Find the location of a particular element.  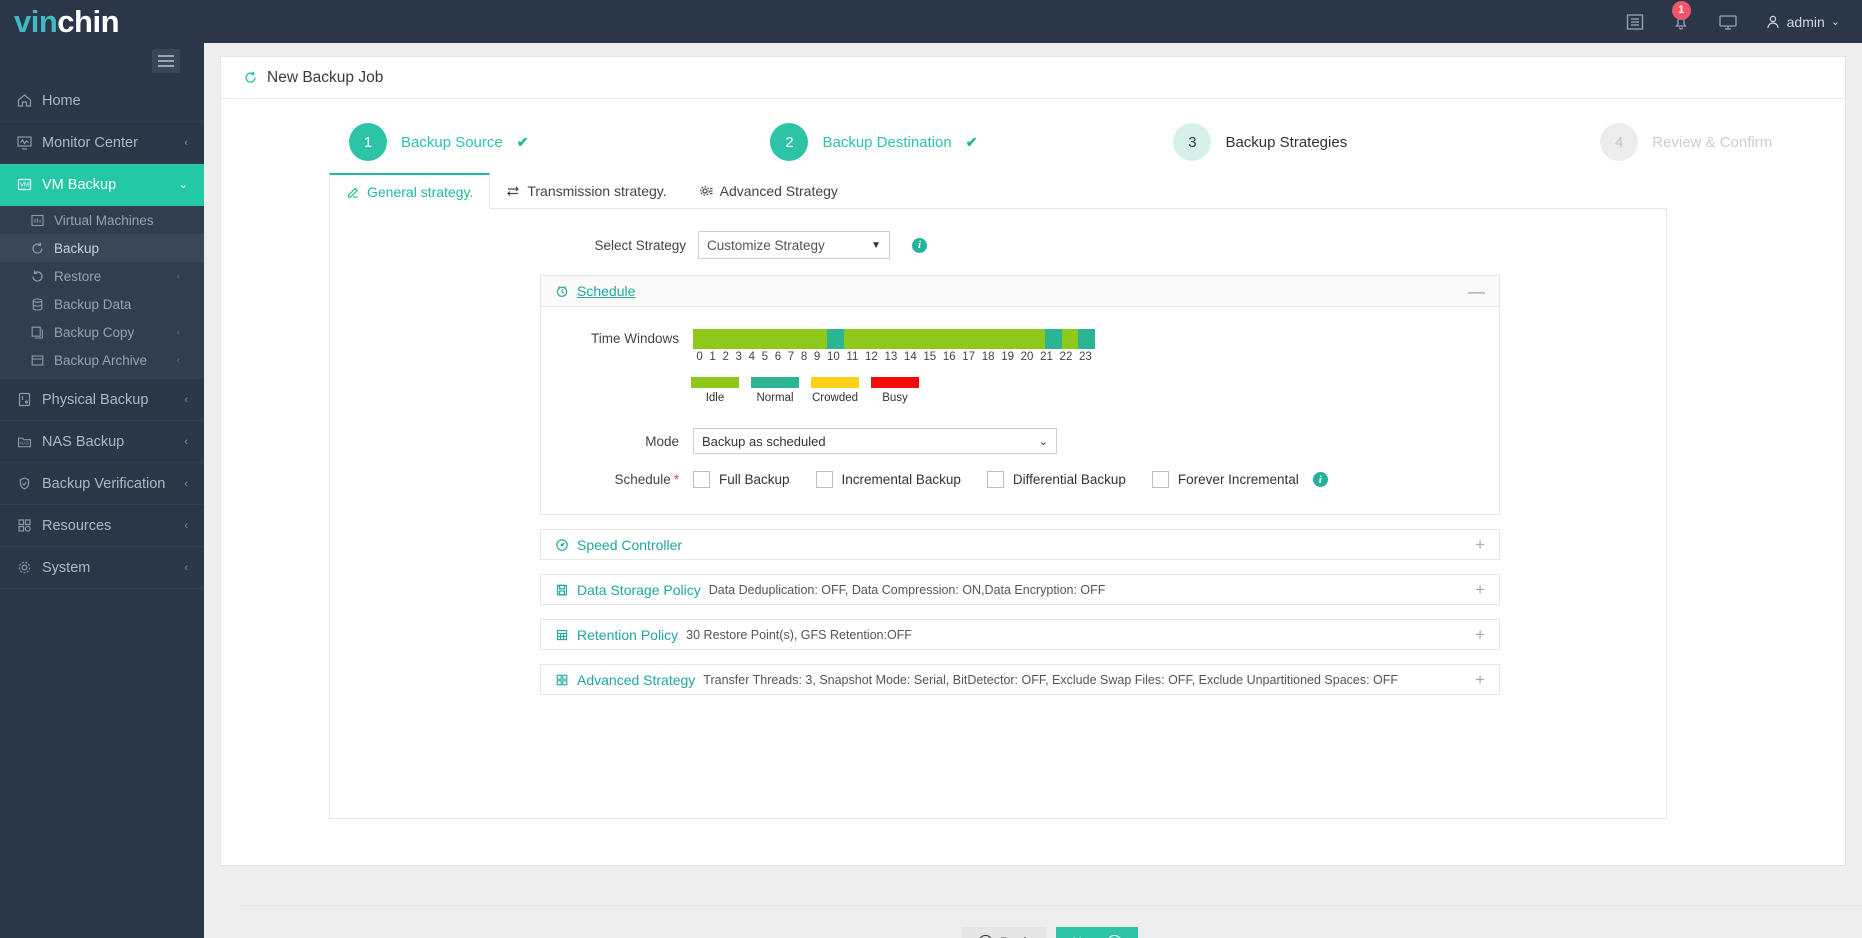

step-backup-source: 1 Backup Source ✔ is located at coordinates (438, 142).